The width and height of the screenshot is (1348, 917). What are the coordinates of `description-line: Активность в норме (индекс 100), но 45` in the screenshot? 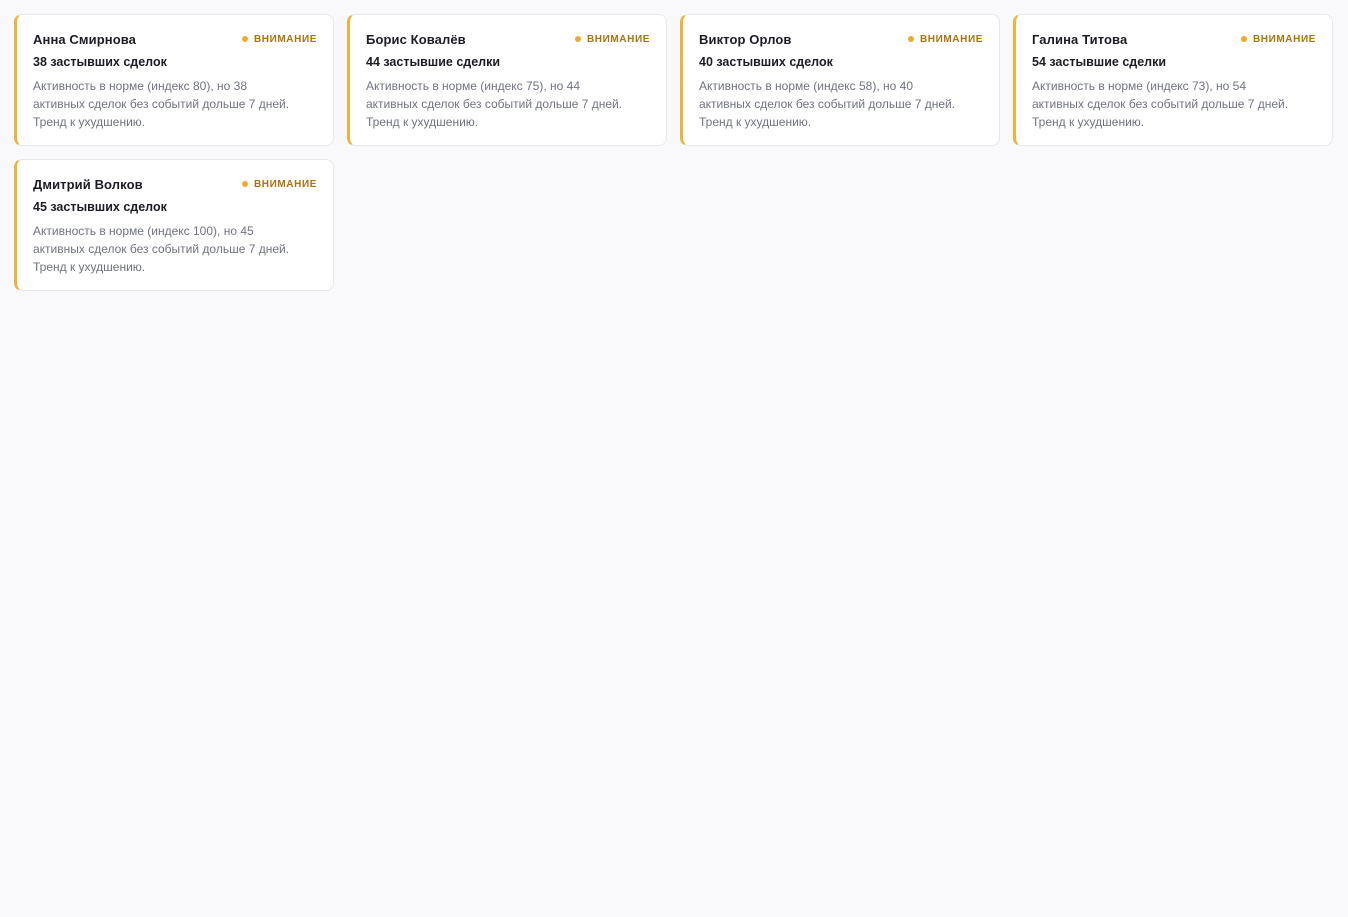 It's located at (143, 231).